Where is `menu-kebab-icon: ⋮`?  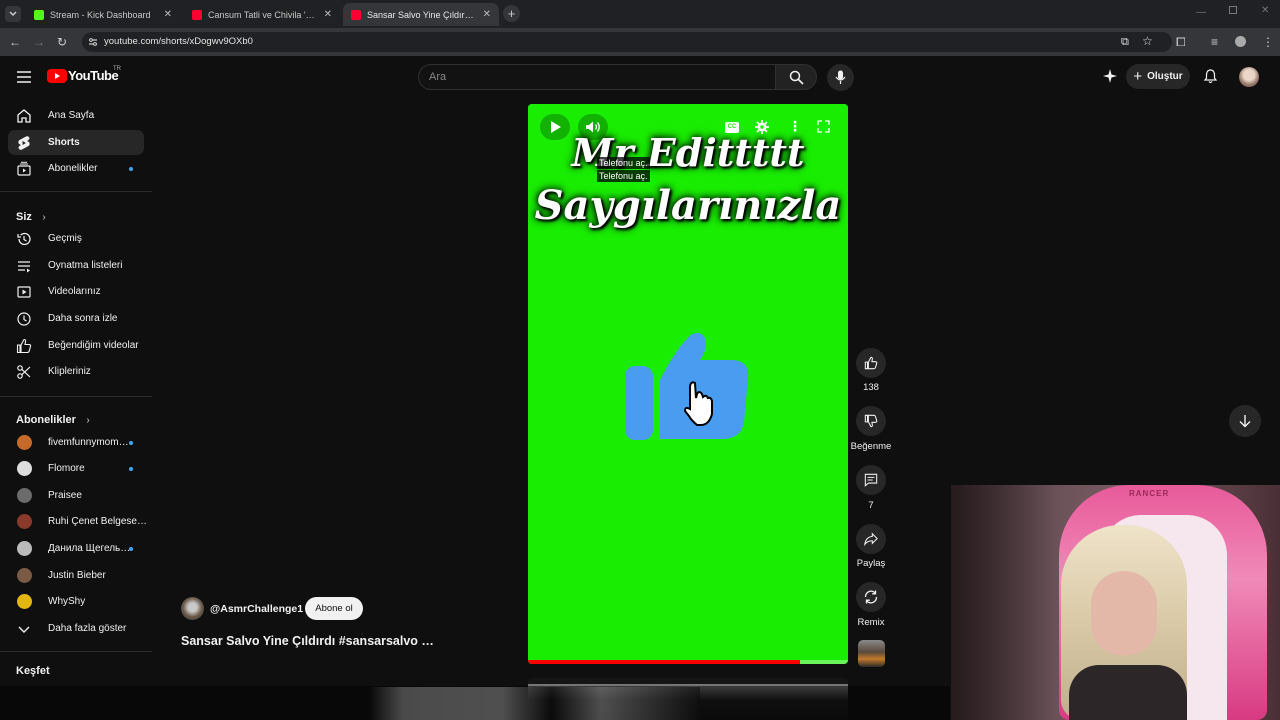 menu-kebab-icon: ⋮ is located at coordinates (1268, 42).